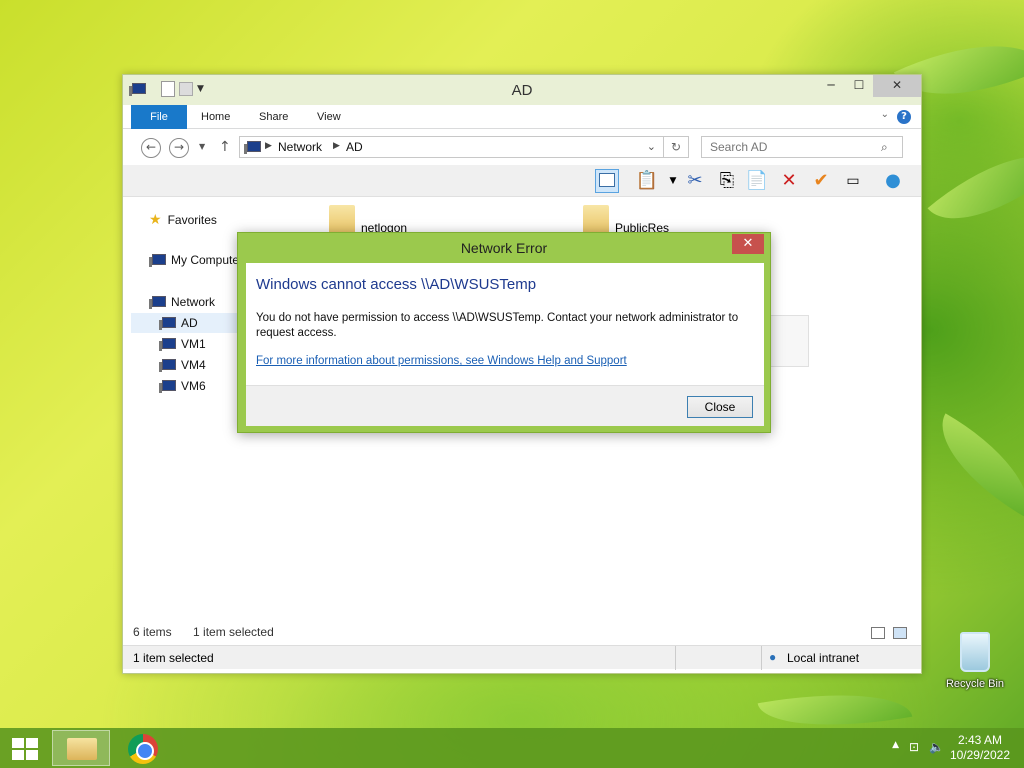 The image size is (1024, 768). What do you see at coordinates (193, 365) in the screenshot?
I see `nav-host-label: VM4` at bounding box center [193, 365].